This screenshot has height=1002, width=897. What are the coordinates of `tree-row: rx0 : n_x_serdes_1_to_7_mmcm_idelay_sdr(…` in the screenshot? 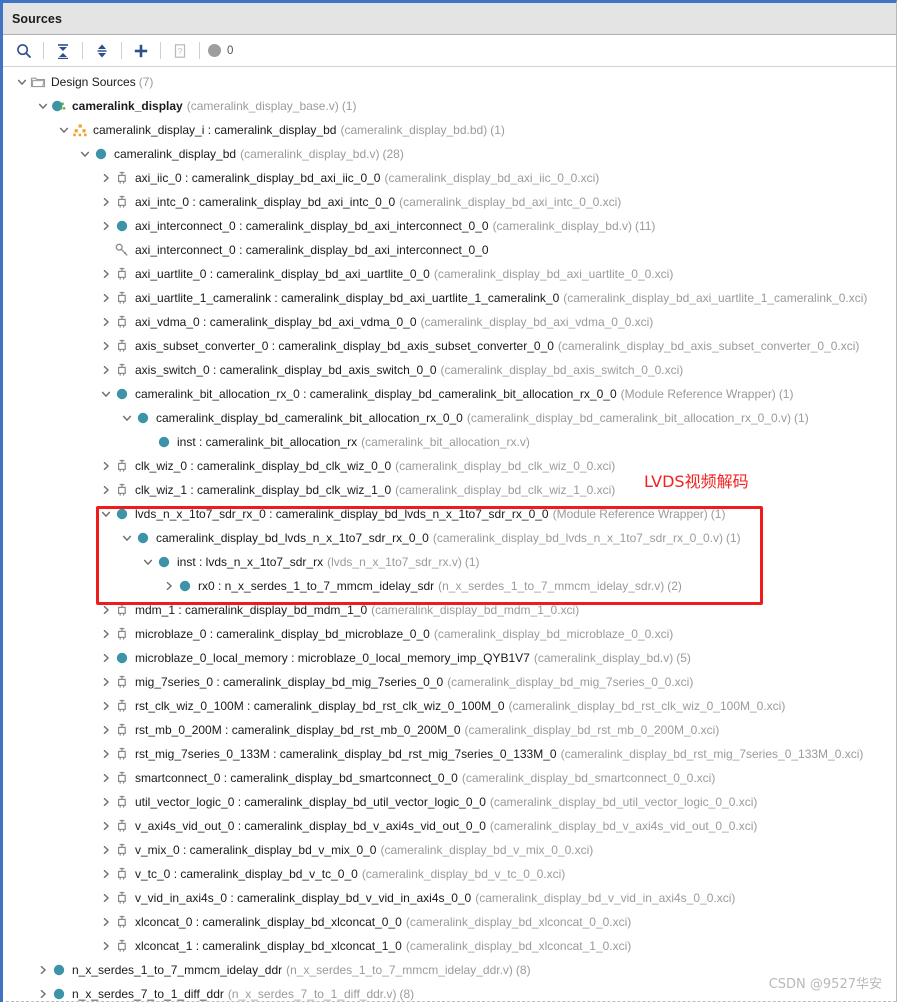 It's located at (449, 586).